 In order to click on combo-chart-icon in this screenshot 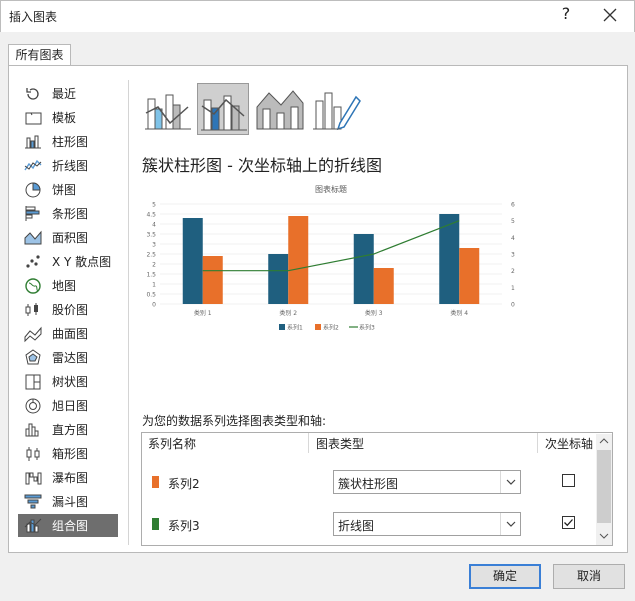, I will do `click(33, 526)`.